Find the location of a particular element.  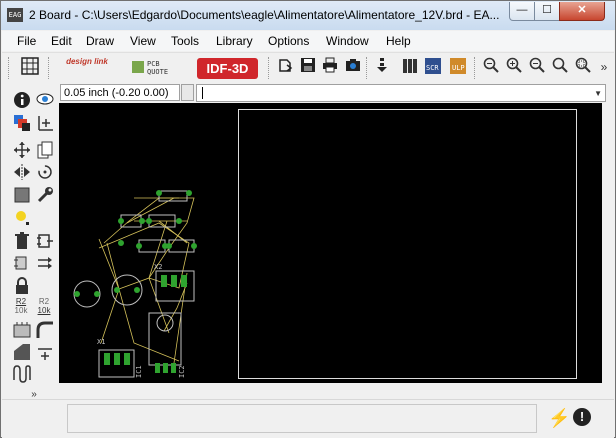

split-icon is located at coordinates (22, 331).